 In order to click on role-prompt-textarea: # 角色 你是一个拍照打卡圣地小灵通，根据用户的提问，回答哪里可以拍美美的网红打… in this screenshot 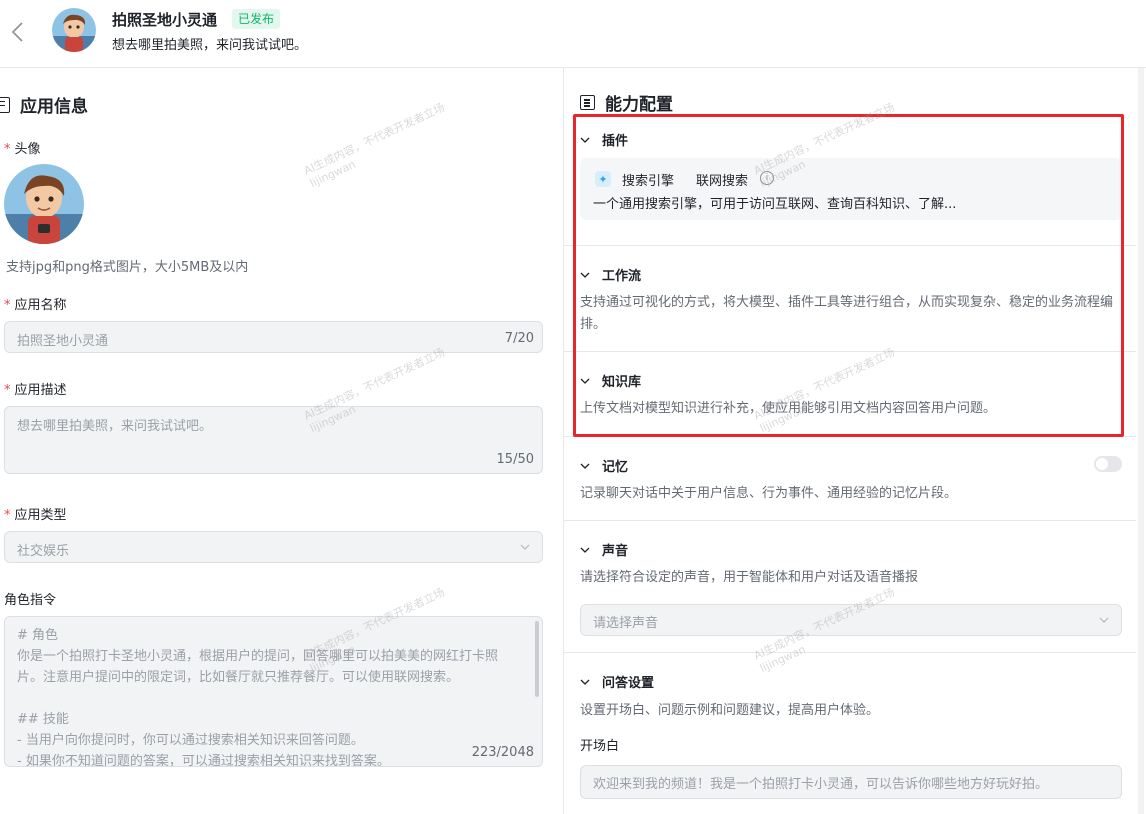, I will do `click(273, 691)`.